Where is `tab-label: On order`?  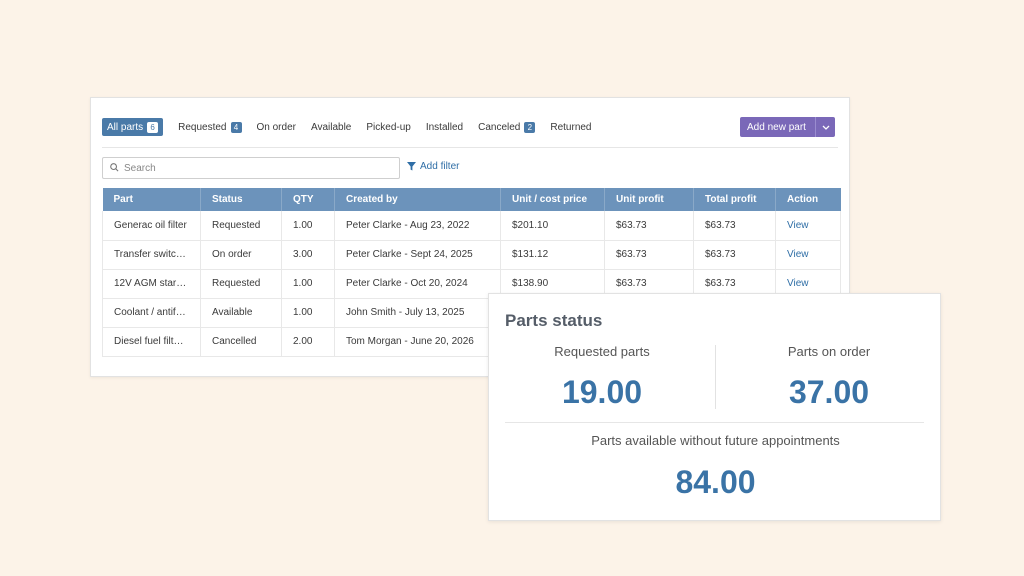
tab-label: On order is located at coordinates (276, 127).